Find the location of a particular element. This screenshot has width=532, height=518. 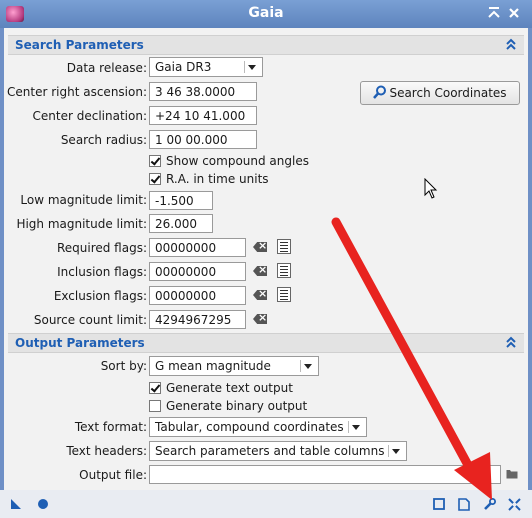

checkbox-unchecked is located at coordinates (155, 406).